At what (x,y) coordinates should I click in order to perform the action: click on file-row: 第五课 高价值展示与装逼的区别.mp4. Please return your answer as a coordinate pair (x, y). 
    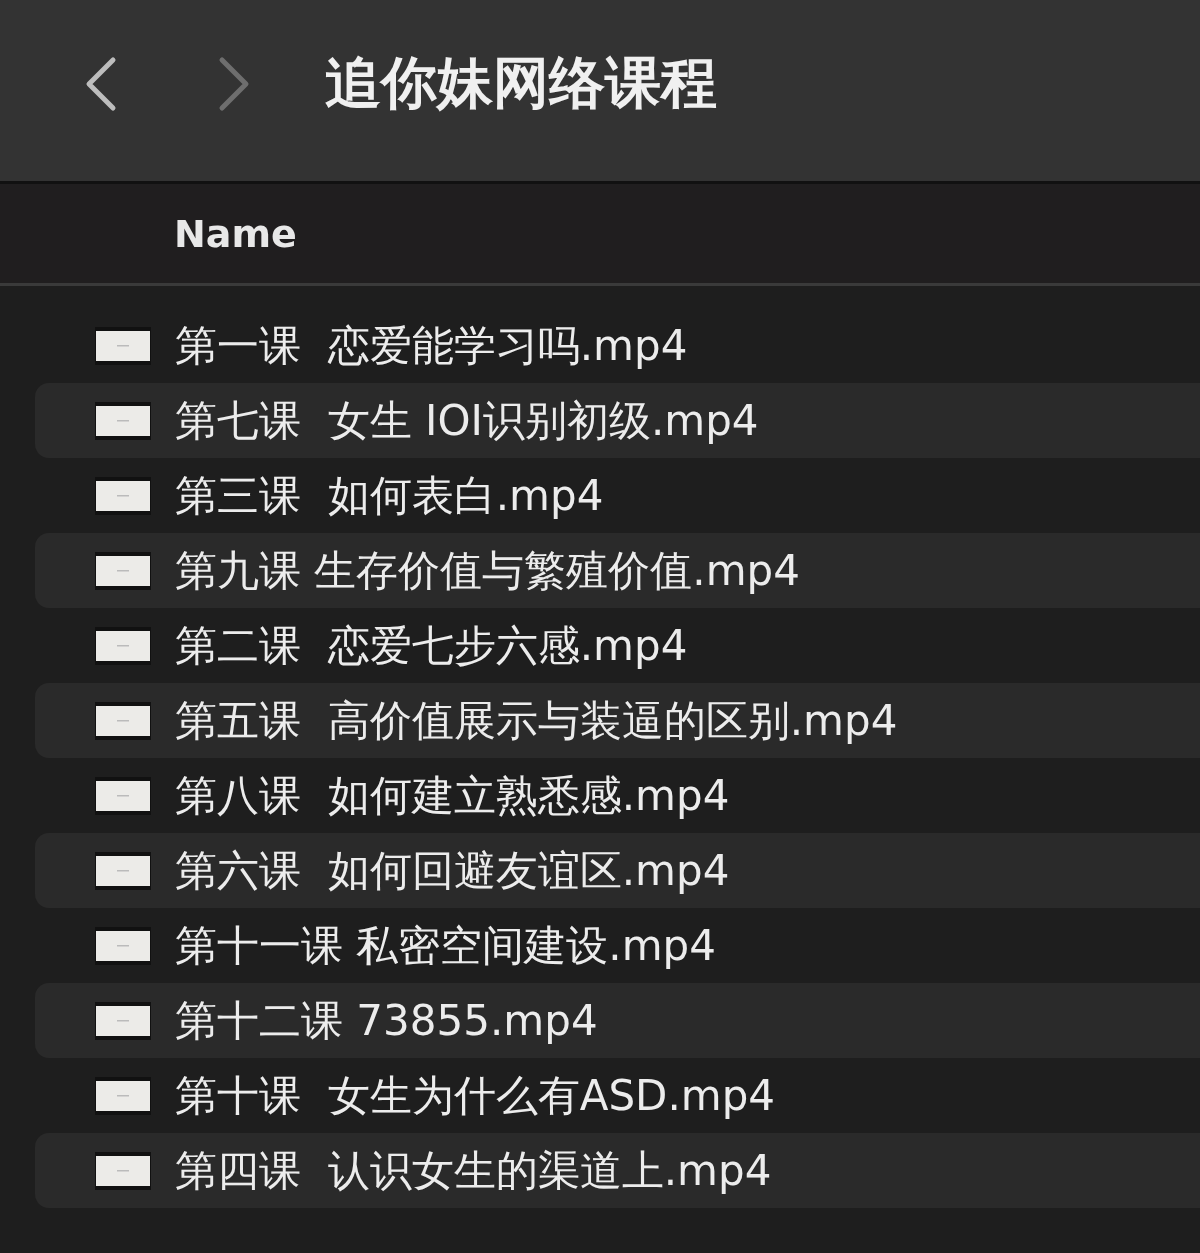
    Looking at the image, I should click on (617, 720).